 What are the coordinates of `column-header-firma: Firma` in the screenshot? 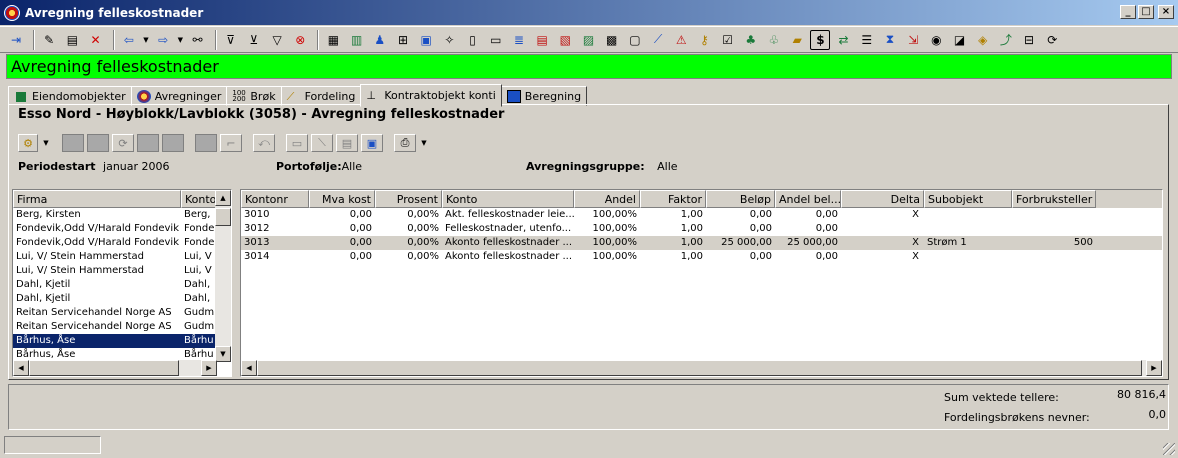 It's located at (97, 199).